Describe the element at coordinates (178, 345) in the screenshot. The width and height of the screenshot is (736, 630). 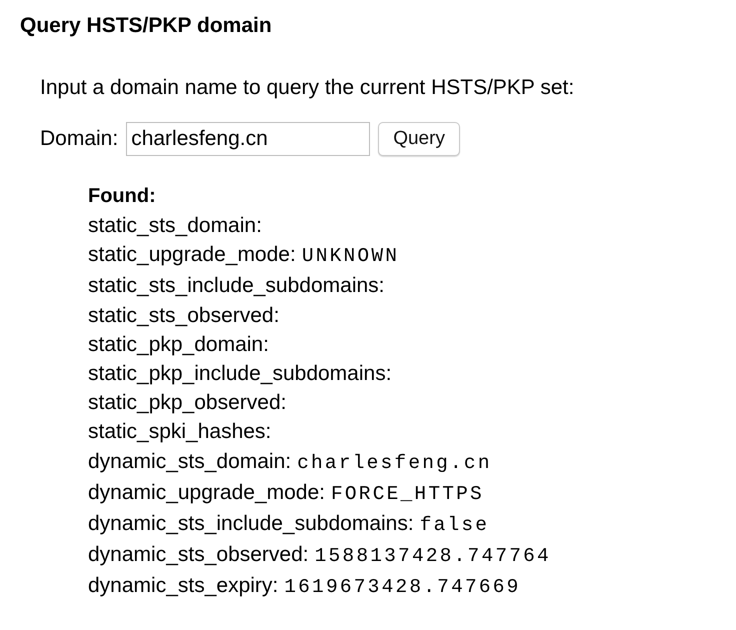
I see `field-name: static_pkp_domain:` at that location.